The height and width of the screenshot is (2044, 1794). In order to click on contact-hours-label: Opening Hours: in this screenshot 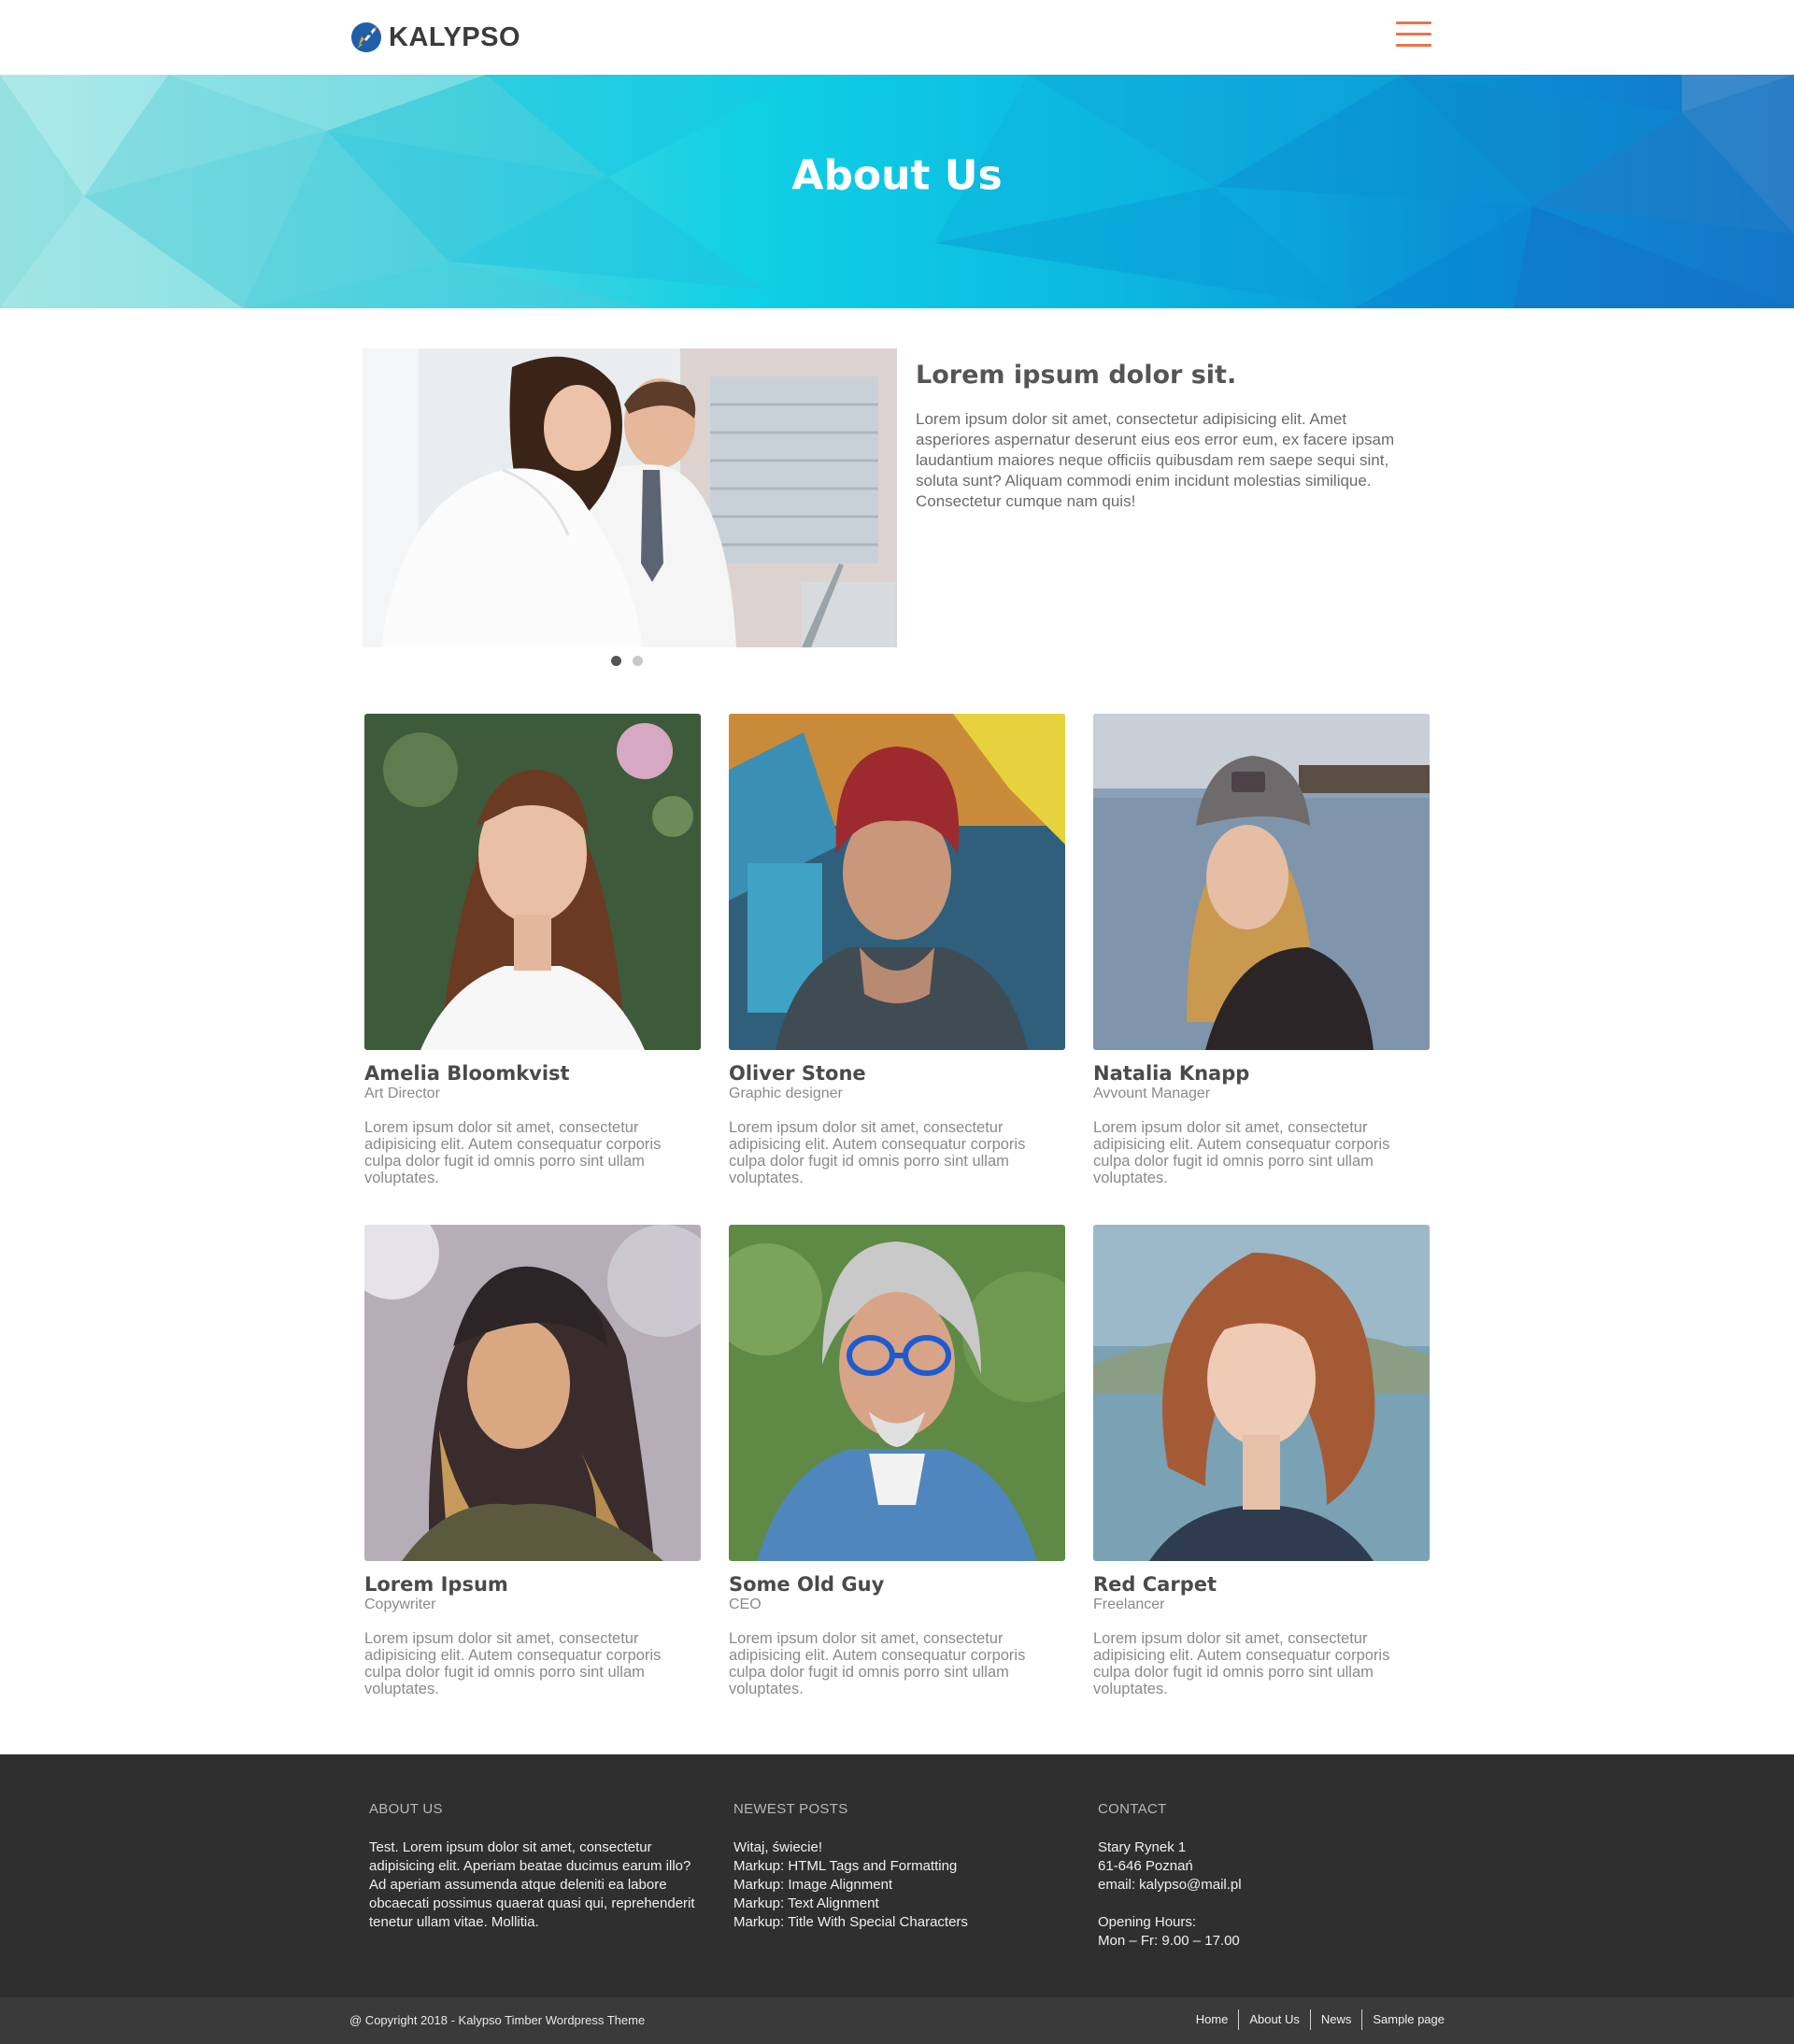, I will do `click(1147, 1922)`.